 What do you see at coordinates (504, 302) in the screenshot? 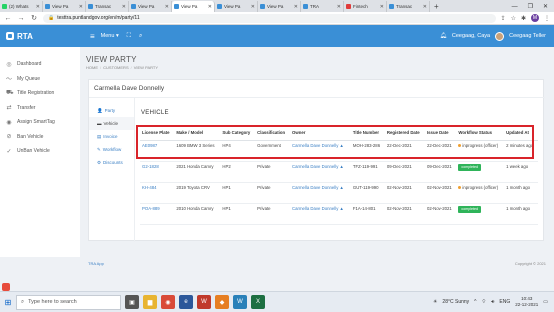
I see `language: ENG` at bounding box center [504, 302].